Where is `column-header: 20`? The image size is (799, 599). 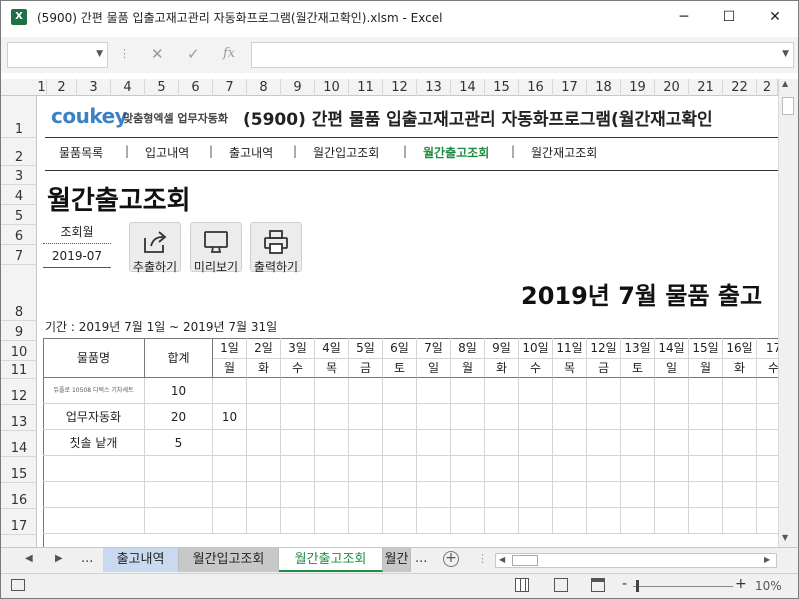
column-header: 20 is located at coordinates (672, 87).